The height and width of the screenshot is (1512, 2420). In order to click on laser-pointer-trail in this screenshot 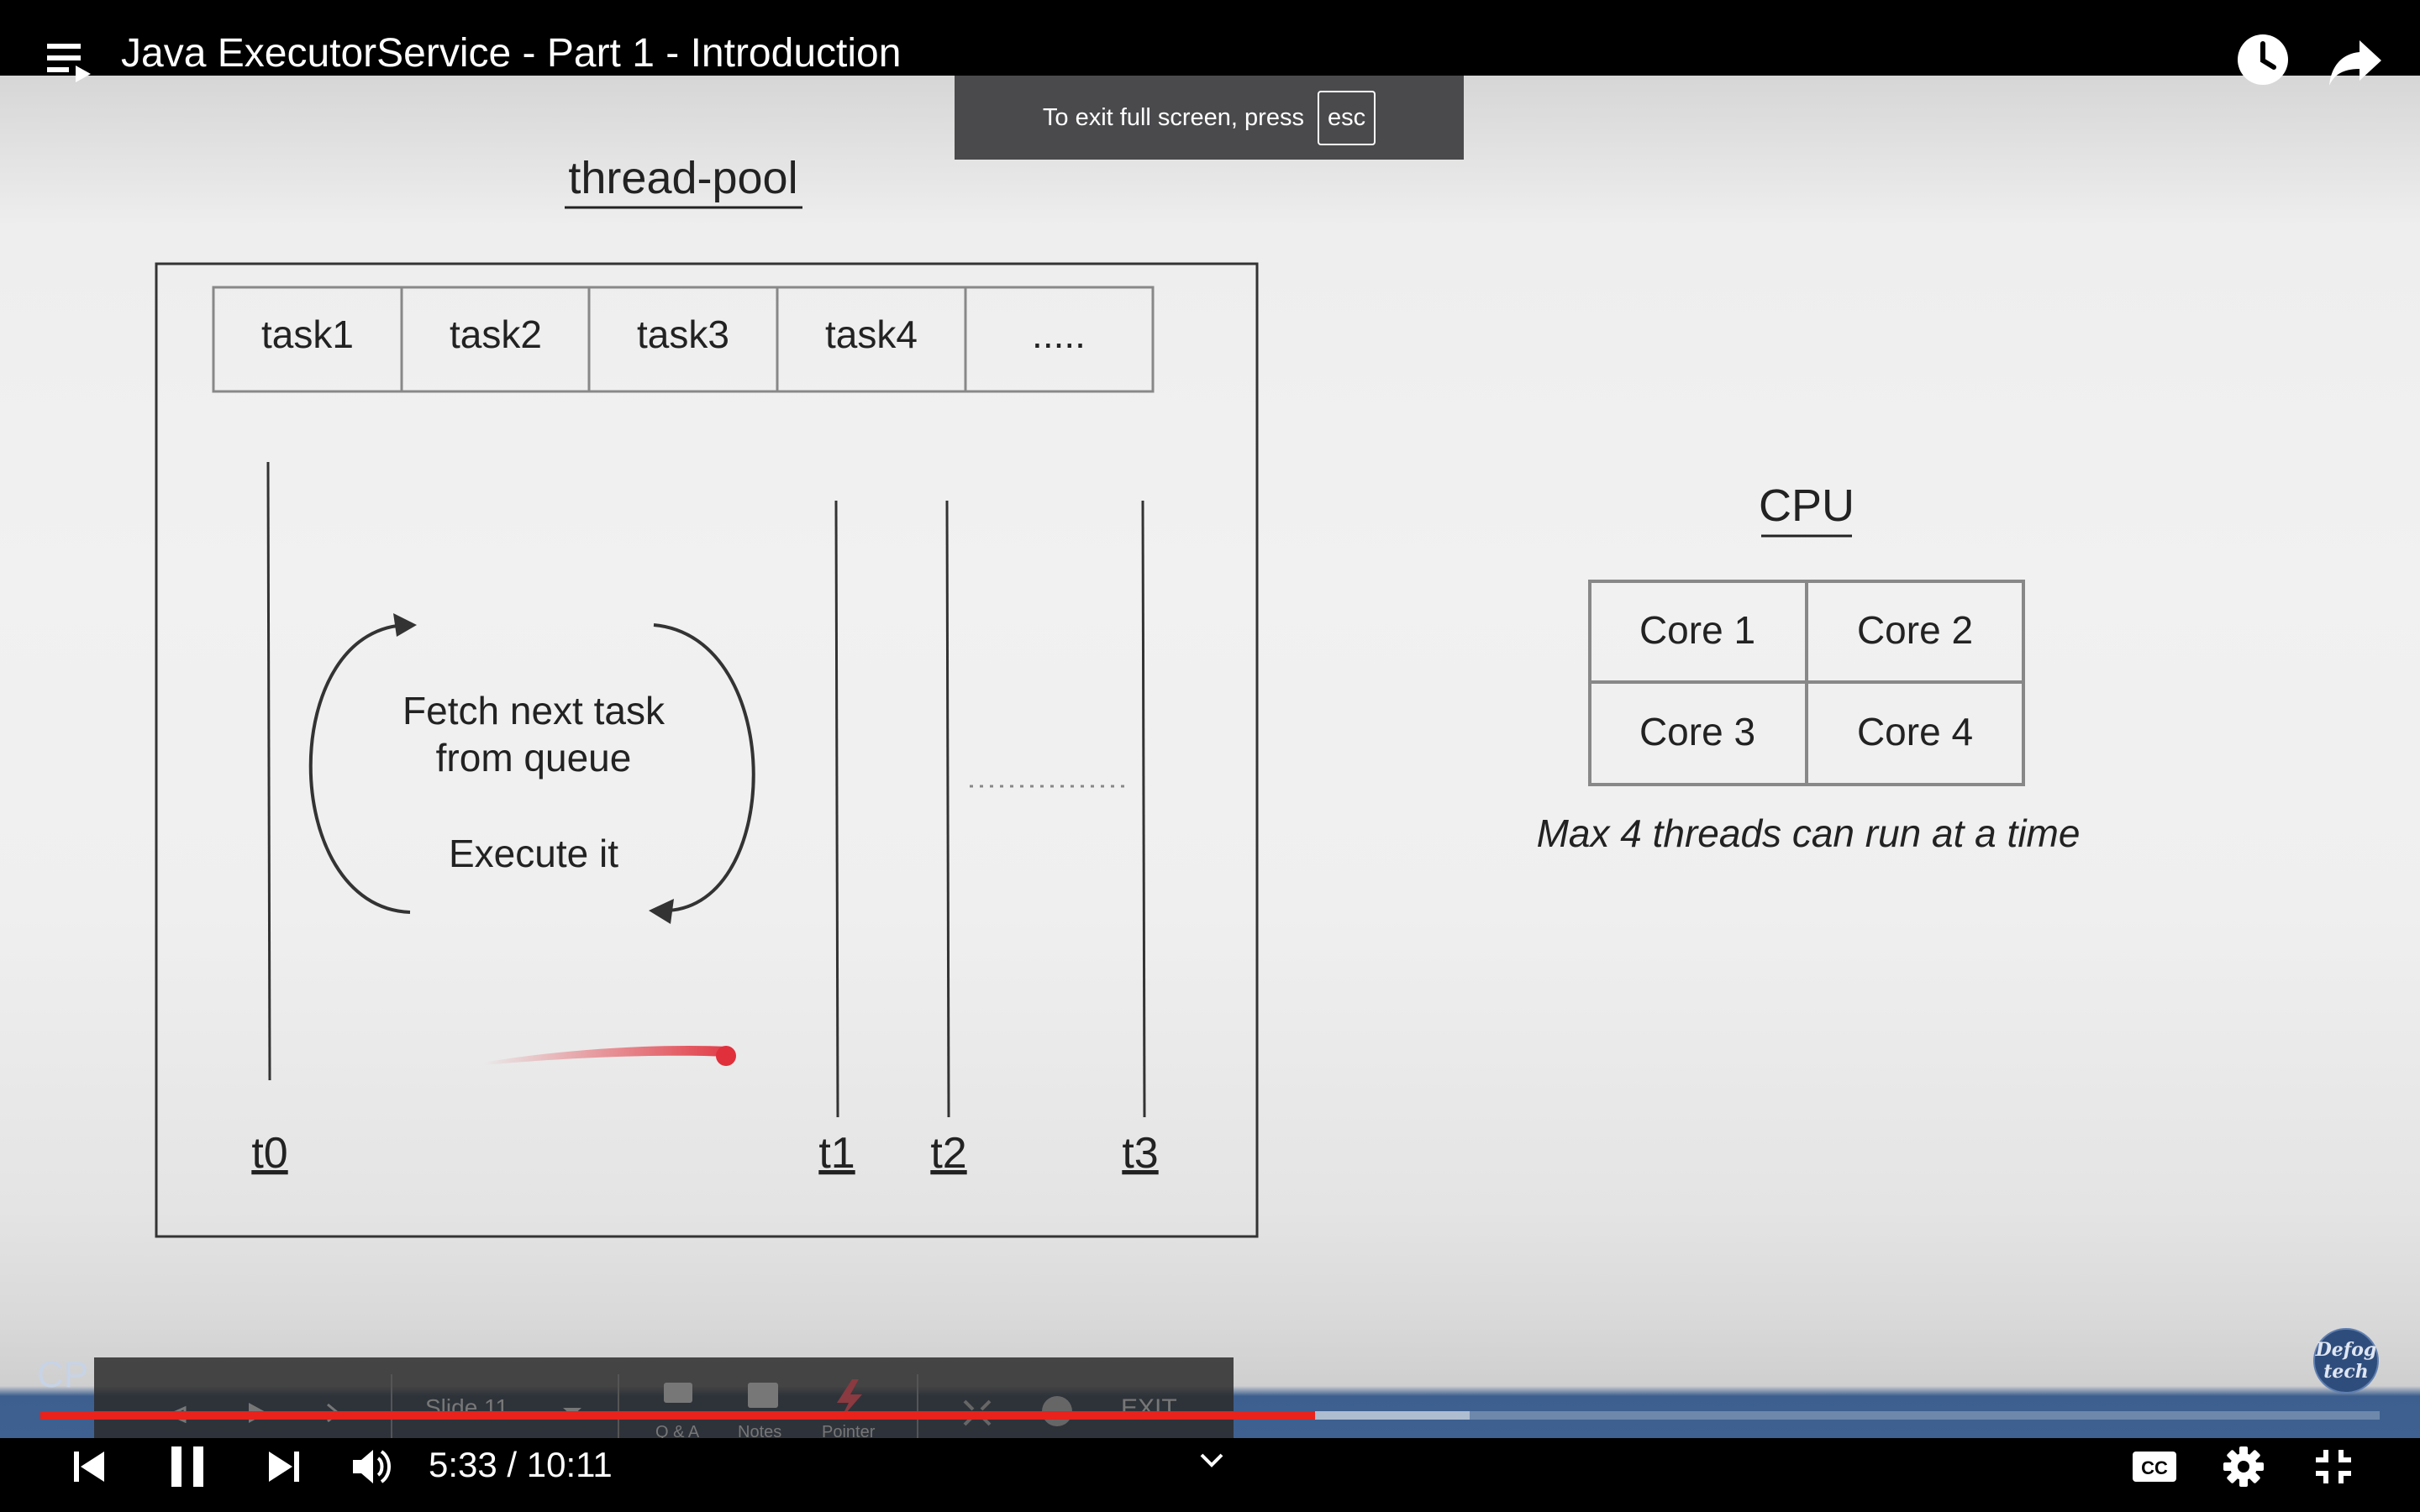, I will do `click(606, 1055)`.